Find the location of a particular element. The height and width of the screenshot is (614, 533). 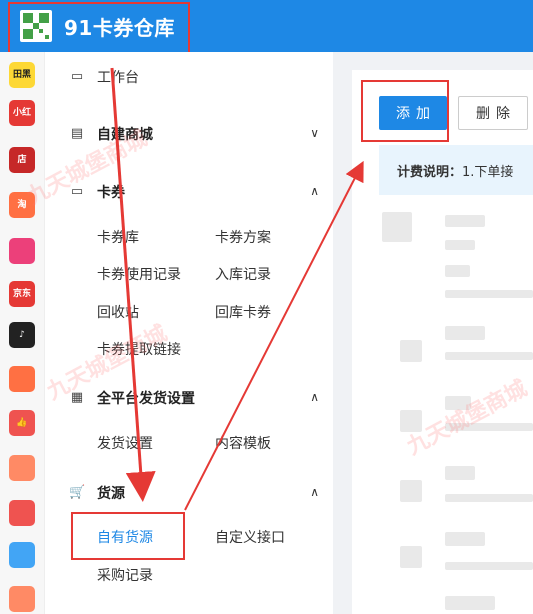

app-icon-flower is located at coordinates (22, 251).